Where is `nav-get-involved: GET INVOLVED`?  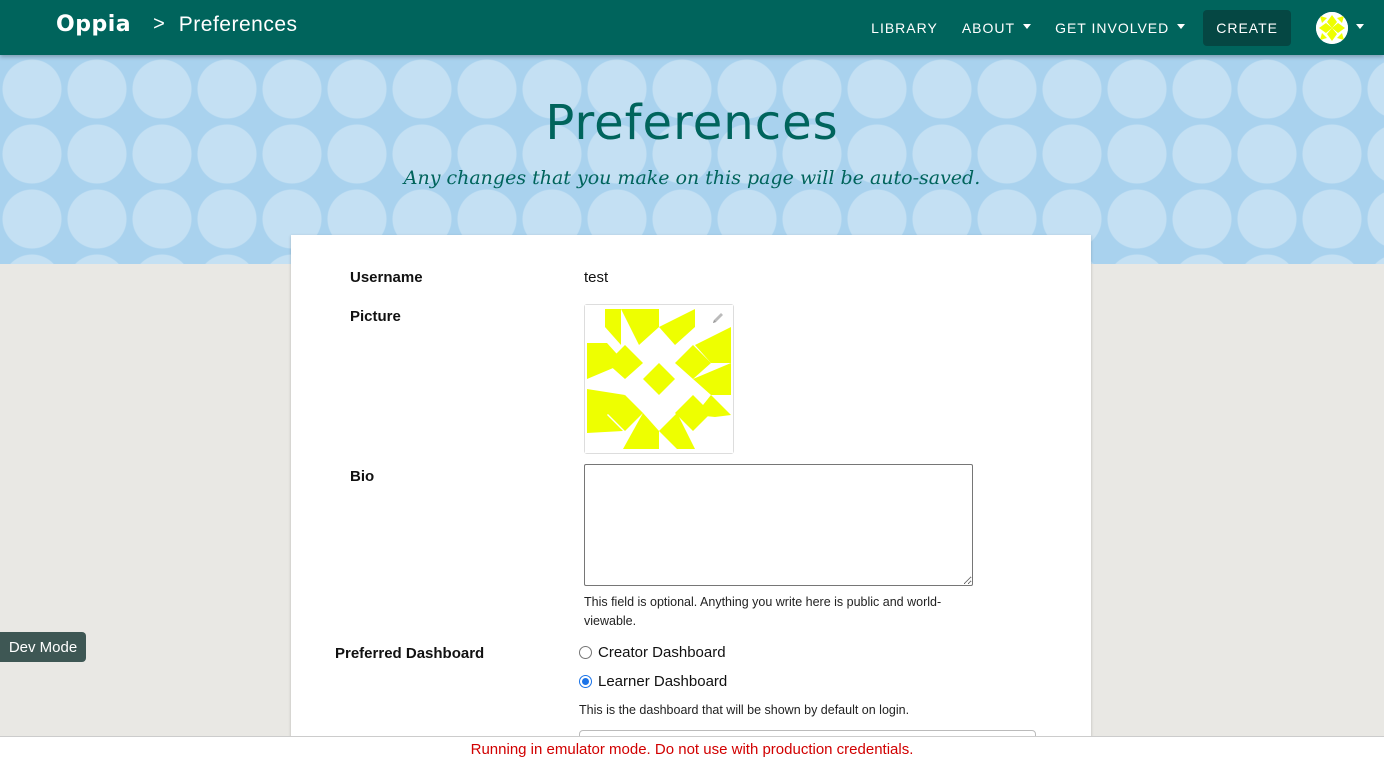 nav-get-involved: GET INVOLVED is located at coordinates (1120, 27).